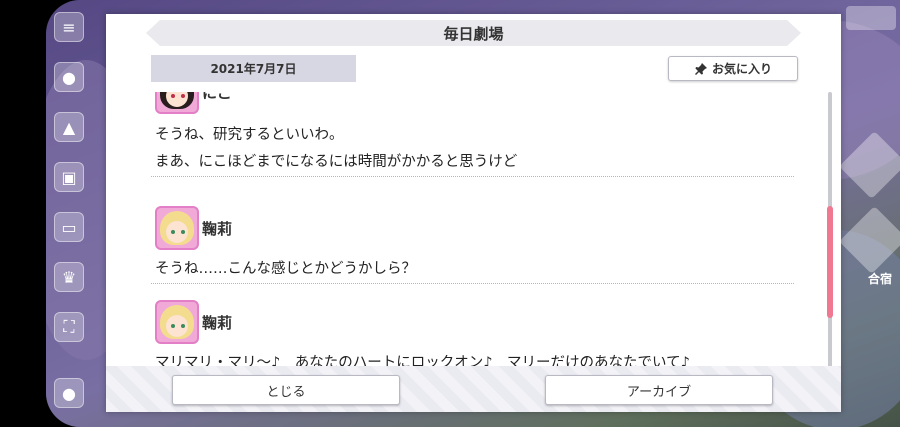 This screenshot has width=900, height=427. Describe the element at coordinates (336, 162) in the screenshot. I see `dialogue-line: まあ、にこほどまでになるには時間がかかると思うけど` at that location.